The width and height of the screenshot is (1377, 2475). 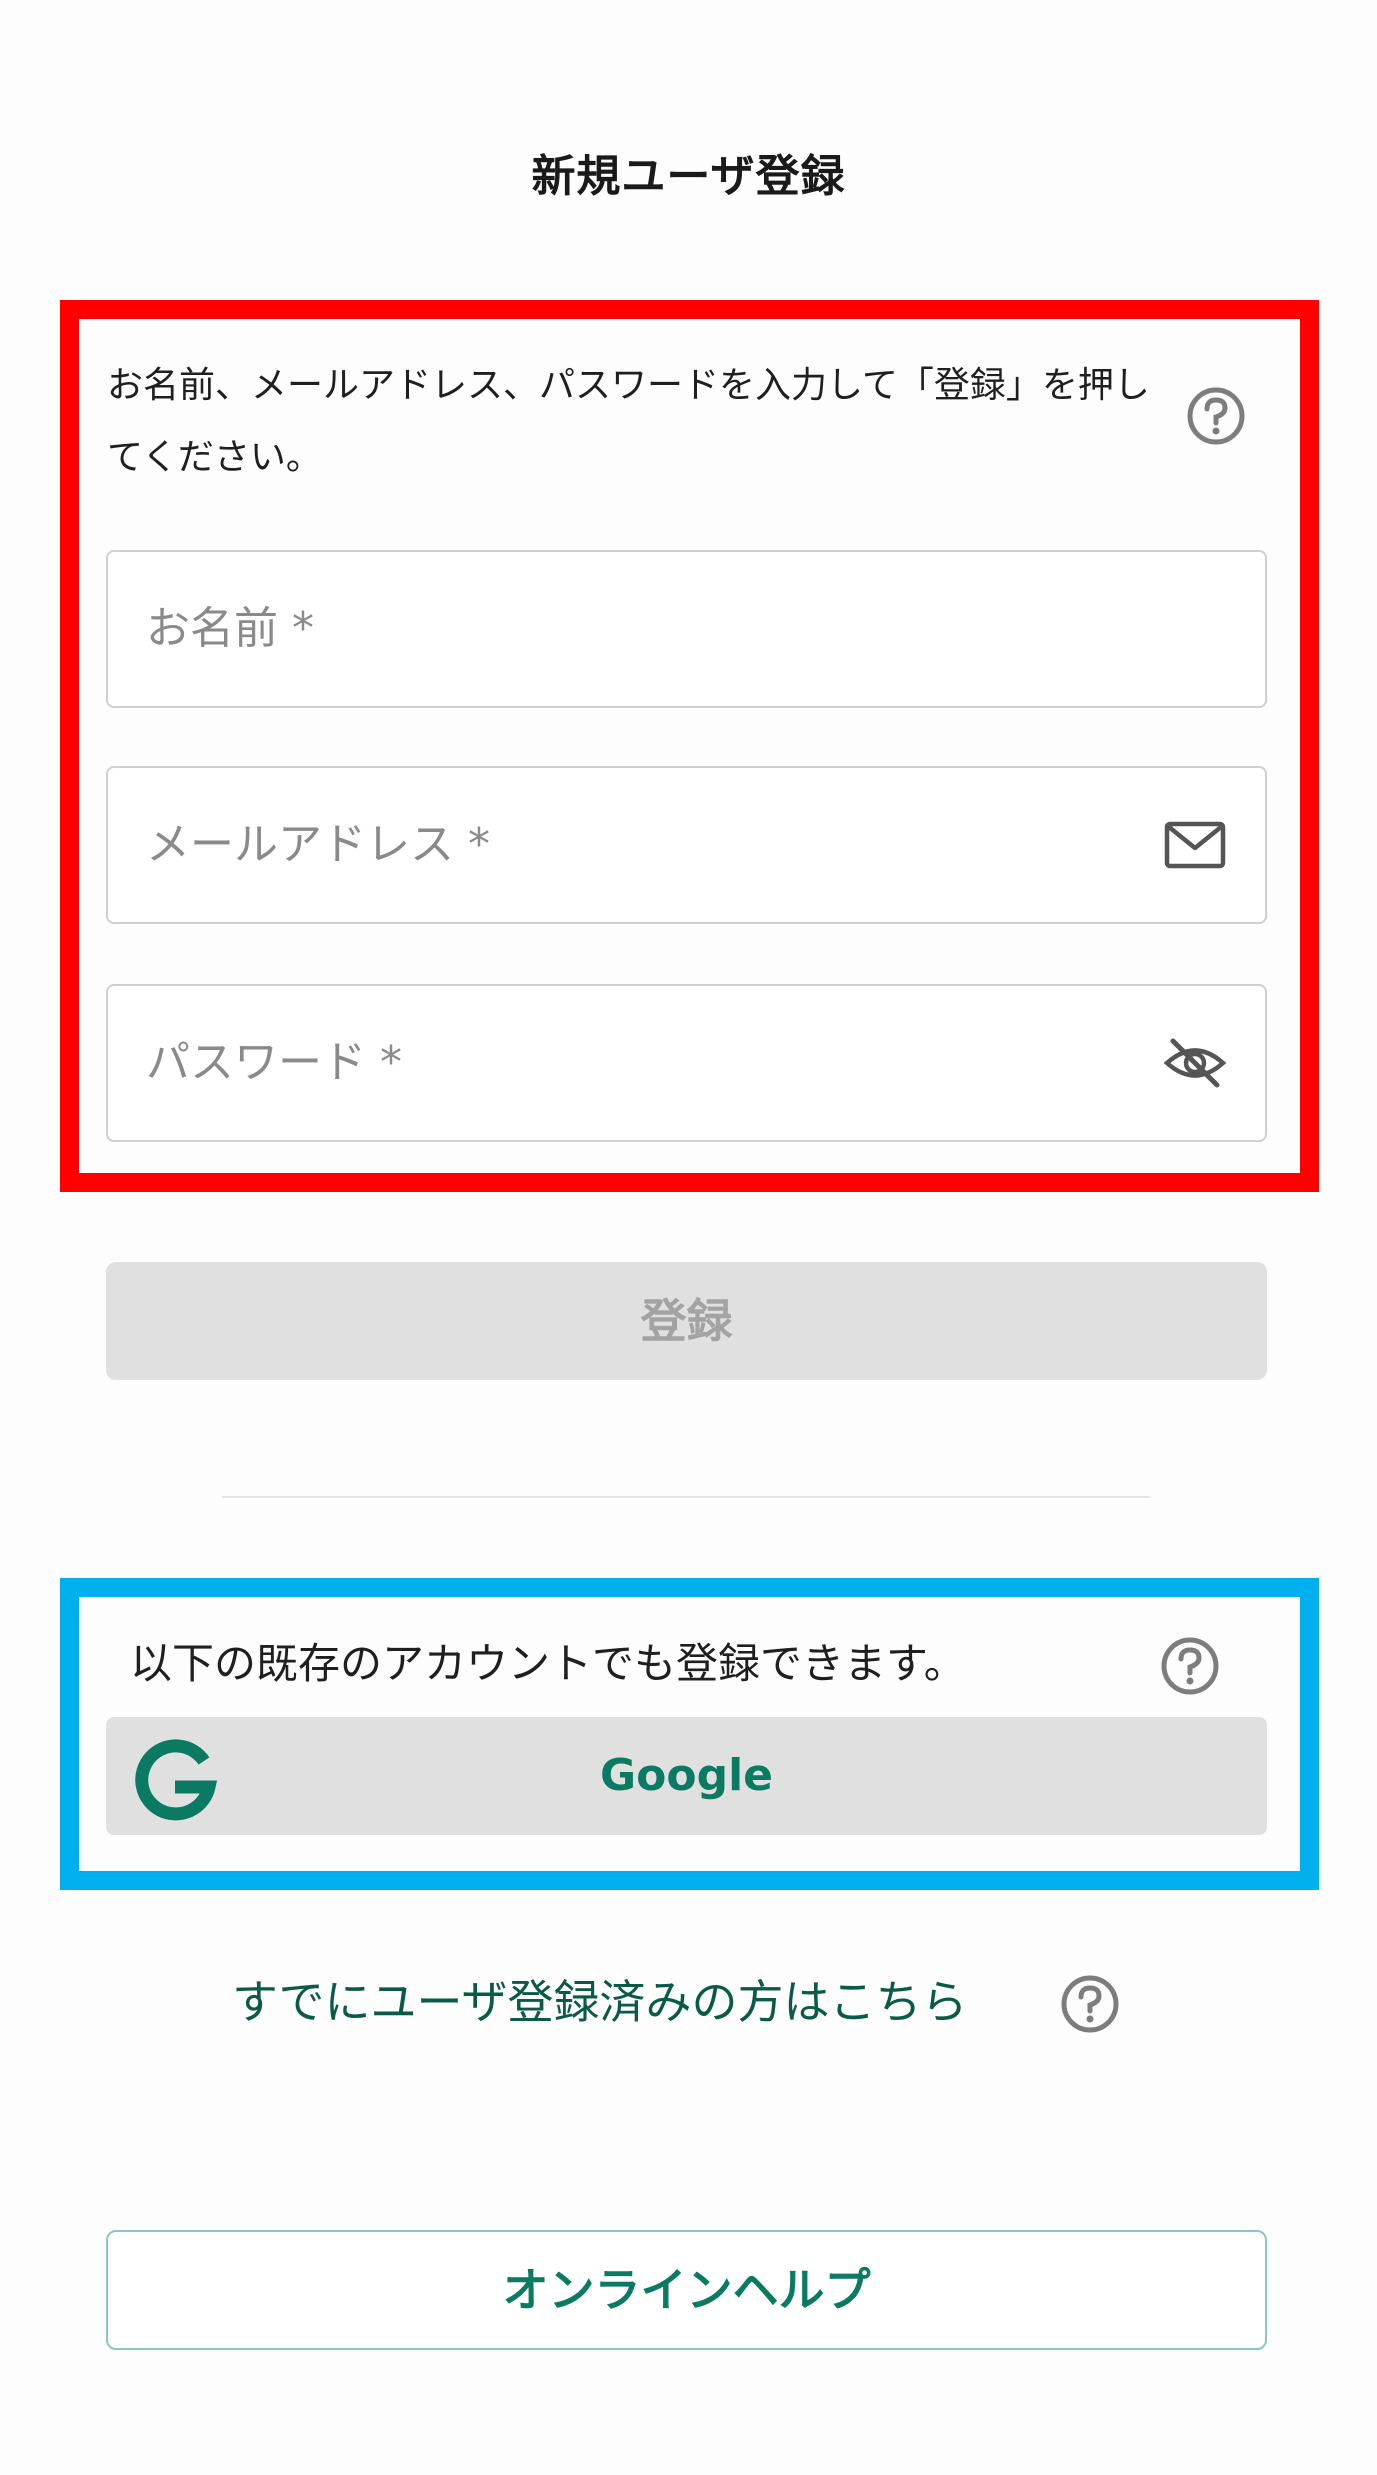 What do you see at coordinates (686, 1497) in the screenshot?
I see `divider` at bounding box center [686, 1497].